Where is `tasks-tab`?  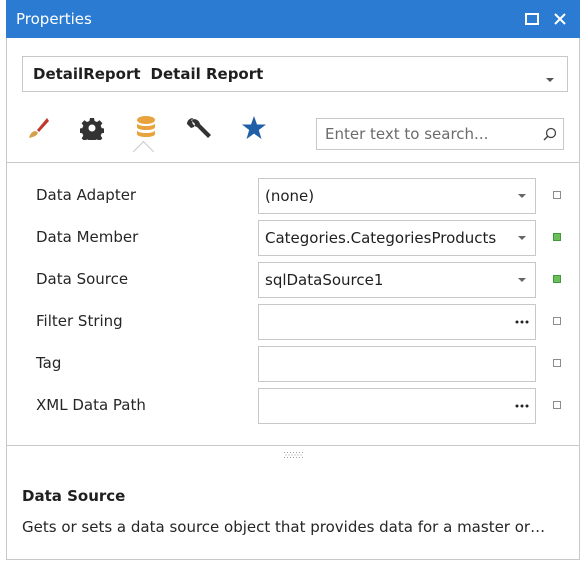
tasks-tab is located at coordinates (200, 130).